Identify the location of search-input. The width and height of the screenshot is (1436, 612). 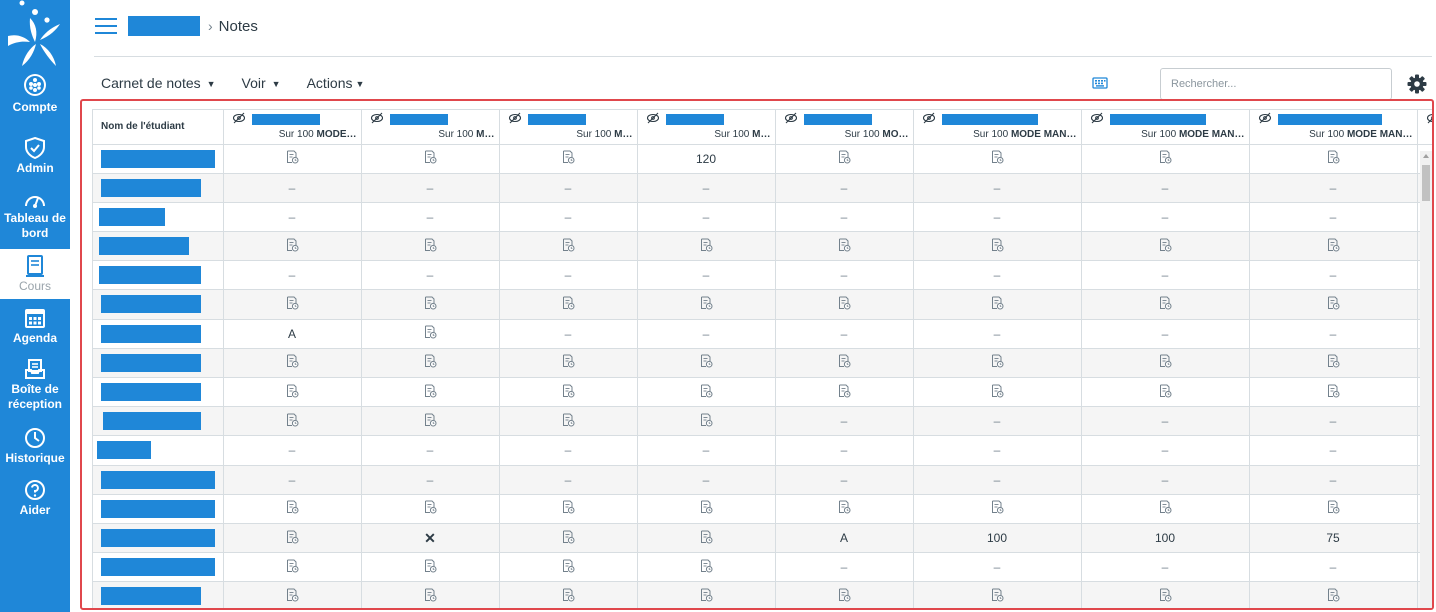
(1276, 84).